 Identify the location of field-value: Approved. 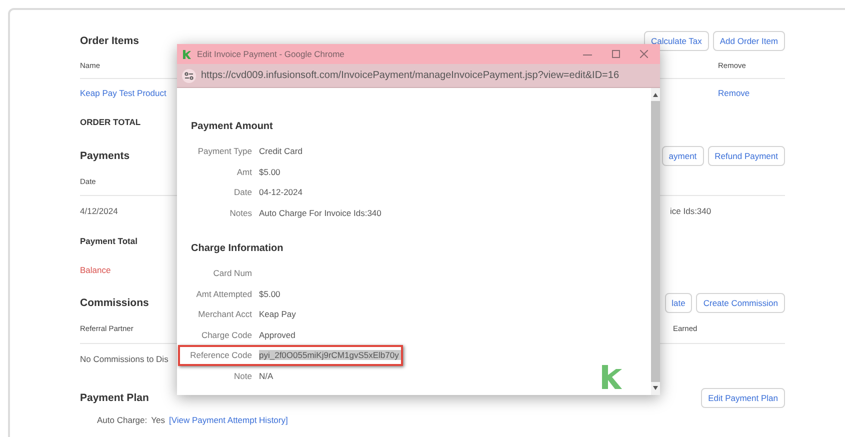
(277, 335).